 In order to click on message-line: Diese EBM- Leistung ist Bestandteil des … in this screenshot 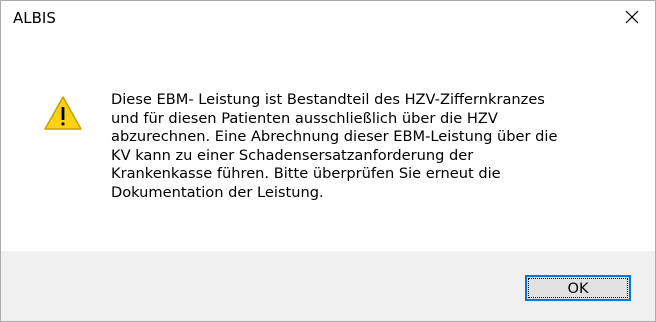, I will do `click(328, 99)`.